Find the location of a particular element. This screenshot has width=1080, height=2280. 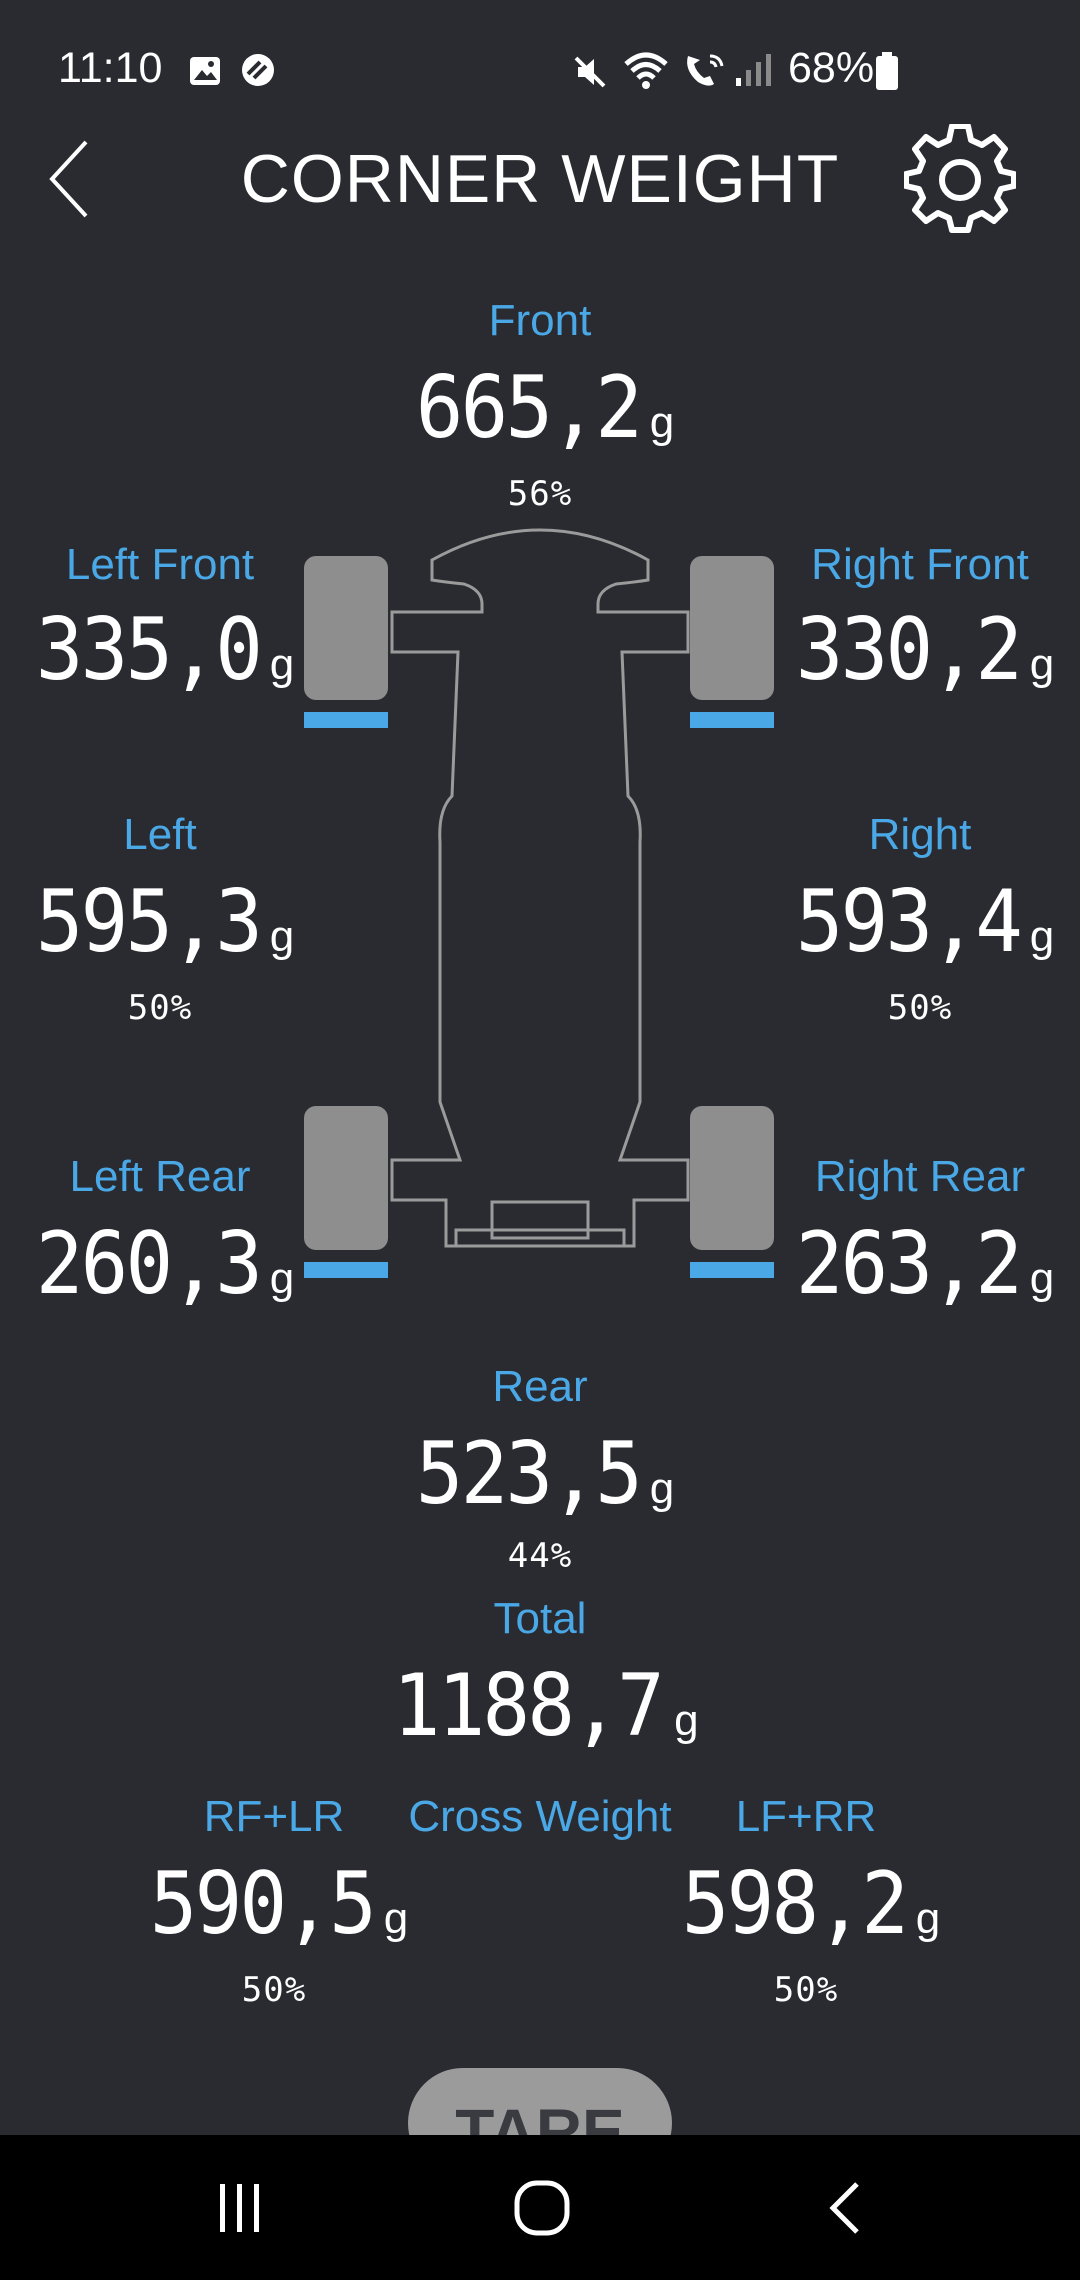

gear-icon is located at coordinates (960, 178).